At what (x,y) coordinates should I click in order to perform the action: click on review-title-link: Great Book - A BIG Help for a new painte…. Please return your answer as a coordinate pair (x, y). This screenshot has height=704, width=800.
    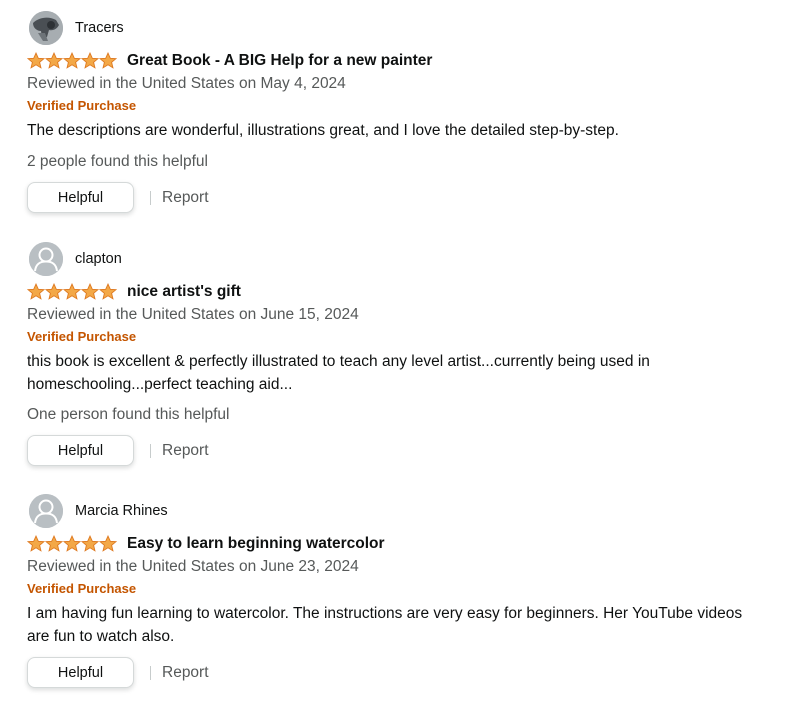
    Looking at the image, I should click on (279, 61).